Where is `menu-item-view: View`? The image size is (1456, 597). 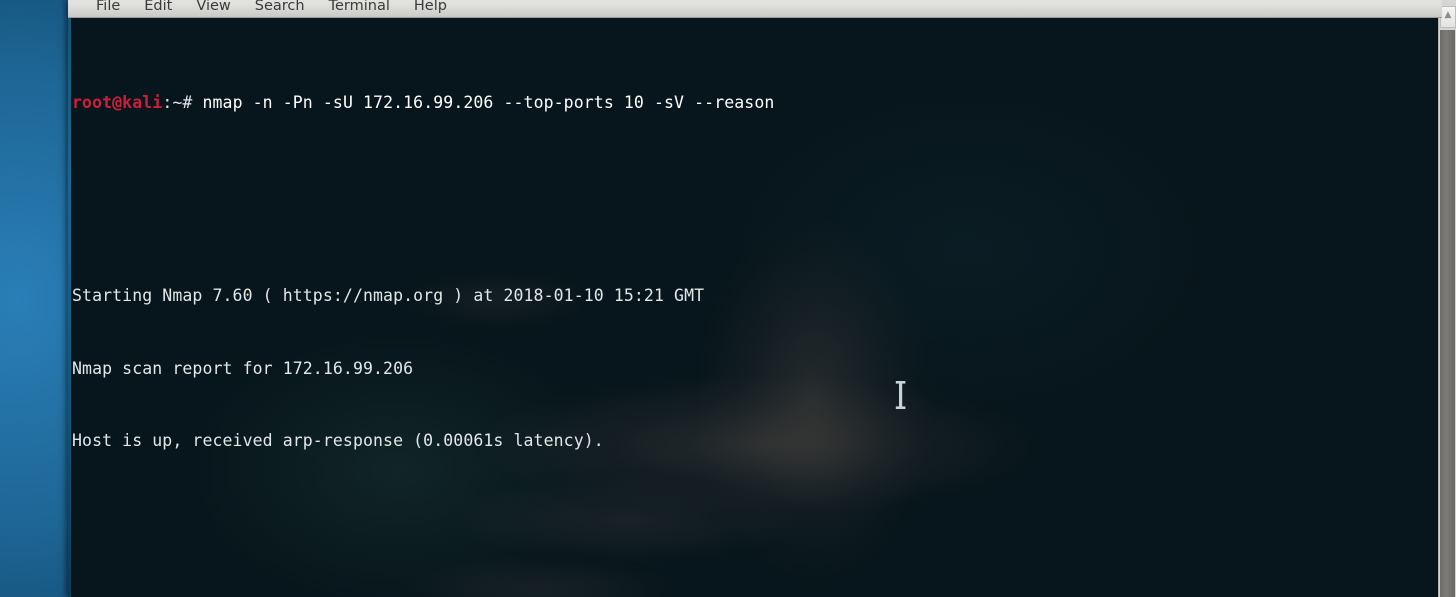
menu-item-view: View is located at coordinates (213, 8).